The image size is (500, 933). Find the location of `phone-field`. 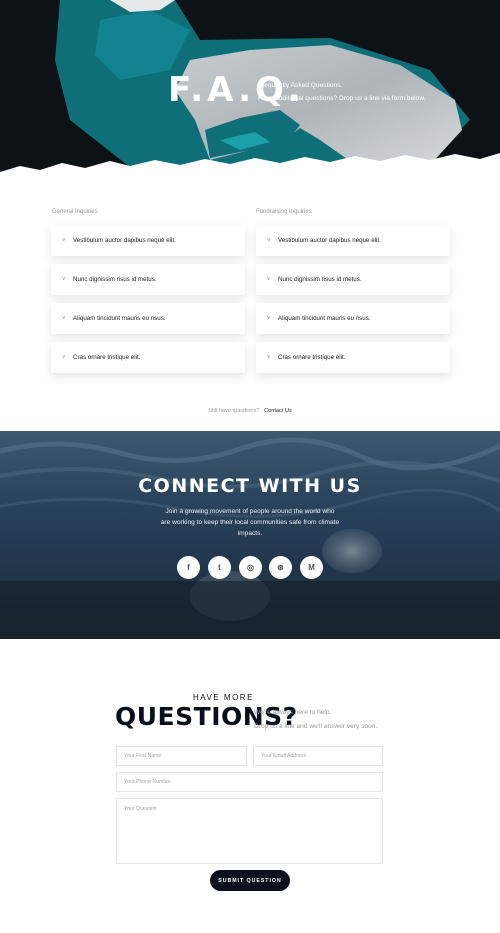

phone-field is located at coordinates (249, 782).